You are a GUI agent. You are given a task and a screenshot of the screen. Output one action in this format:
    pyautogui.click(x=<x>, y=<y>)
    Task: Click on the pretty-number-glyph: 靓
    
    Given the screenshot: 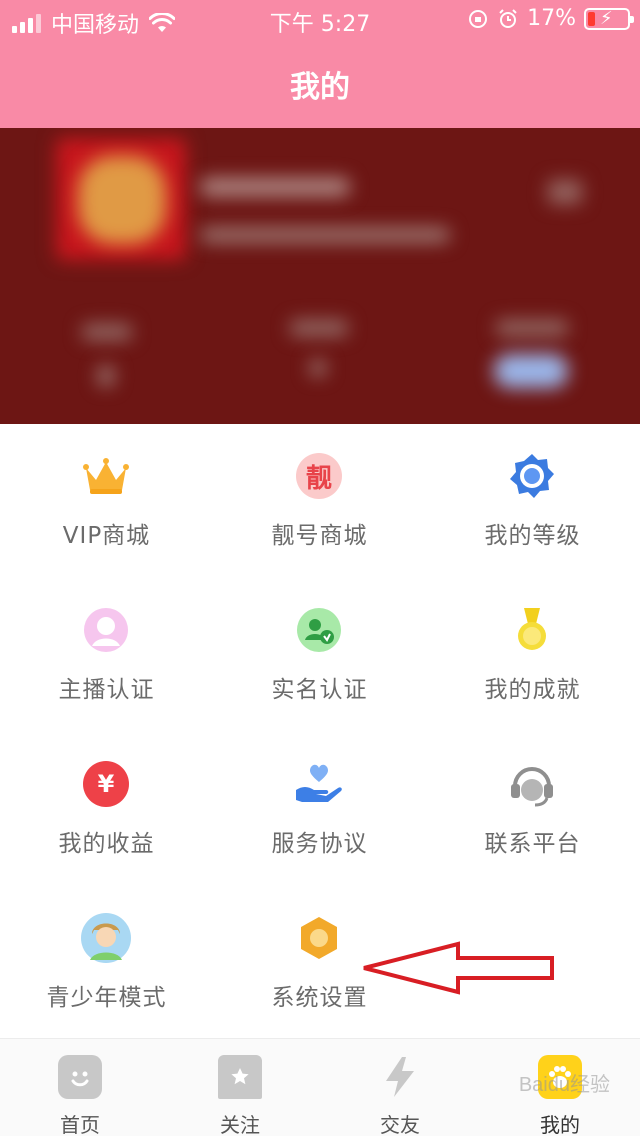 What is the action you would take?
    pyautogui.click(x=319, y=476)
    